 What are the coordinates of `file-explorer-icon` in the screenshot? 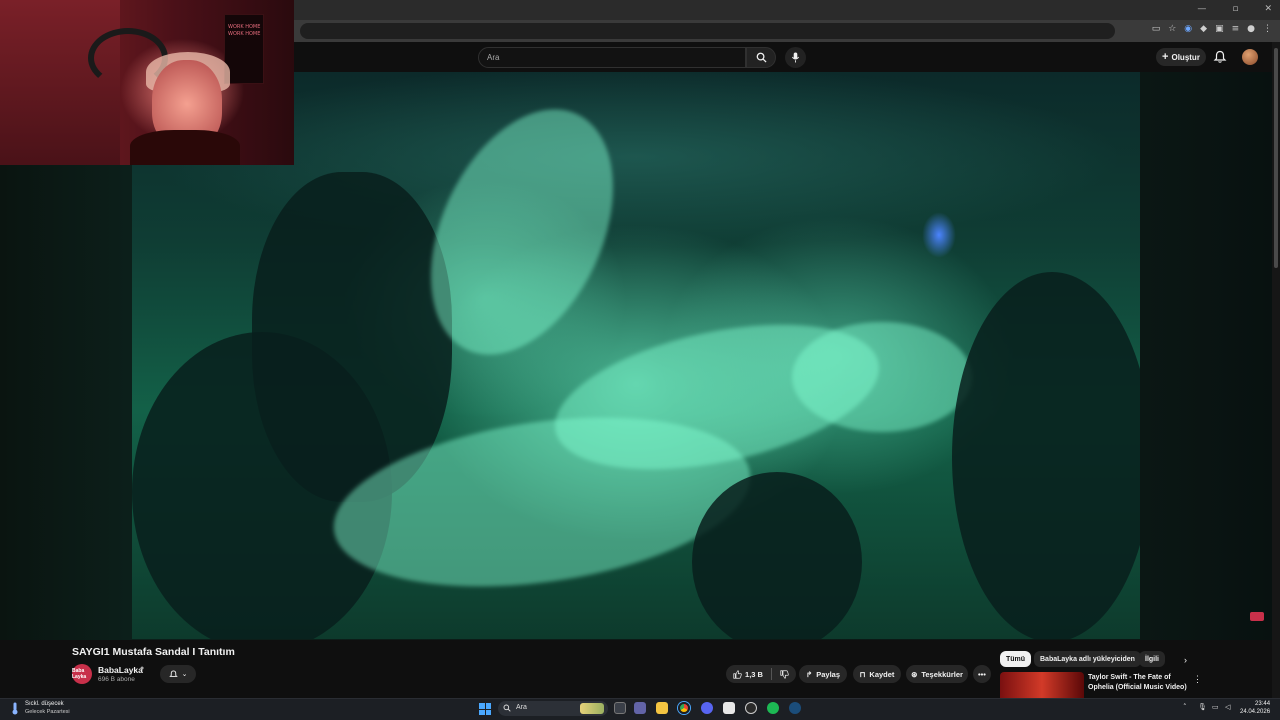 It's located at (662, 708).